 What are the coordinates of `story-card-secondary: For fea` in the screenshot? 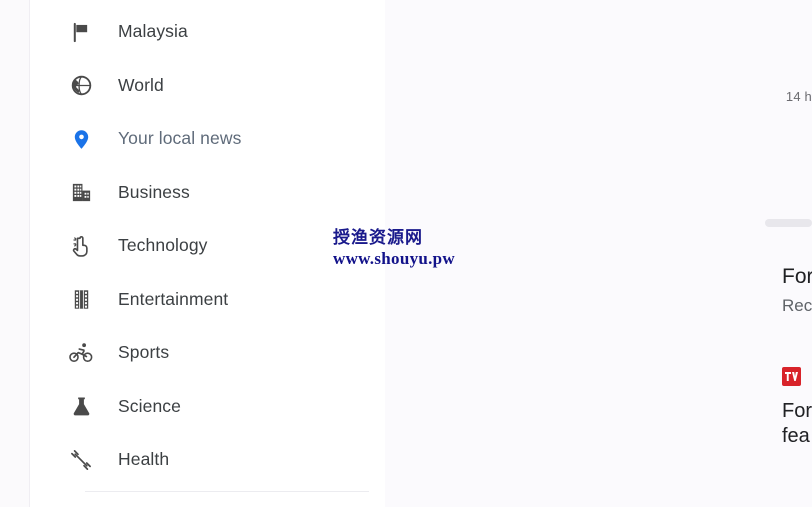 It's located at (797, 408).